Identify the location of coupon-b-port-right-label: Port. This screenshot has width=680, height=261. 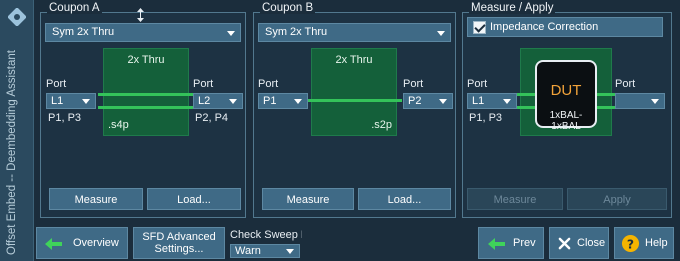
(413, 84).